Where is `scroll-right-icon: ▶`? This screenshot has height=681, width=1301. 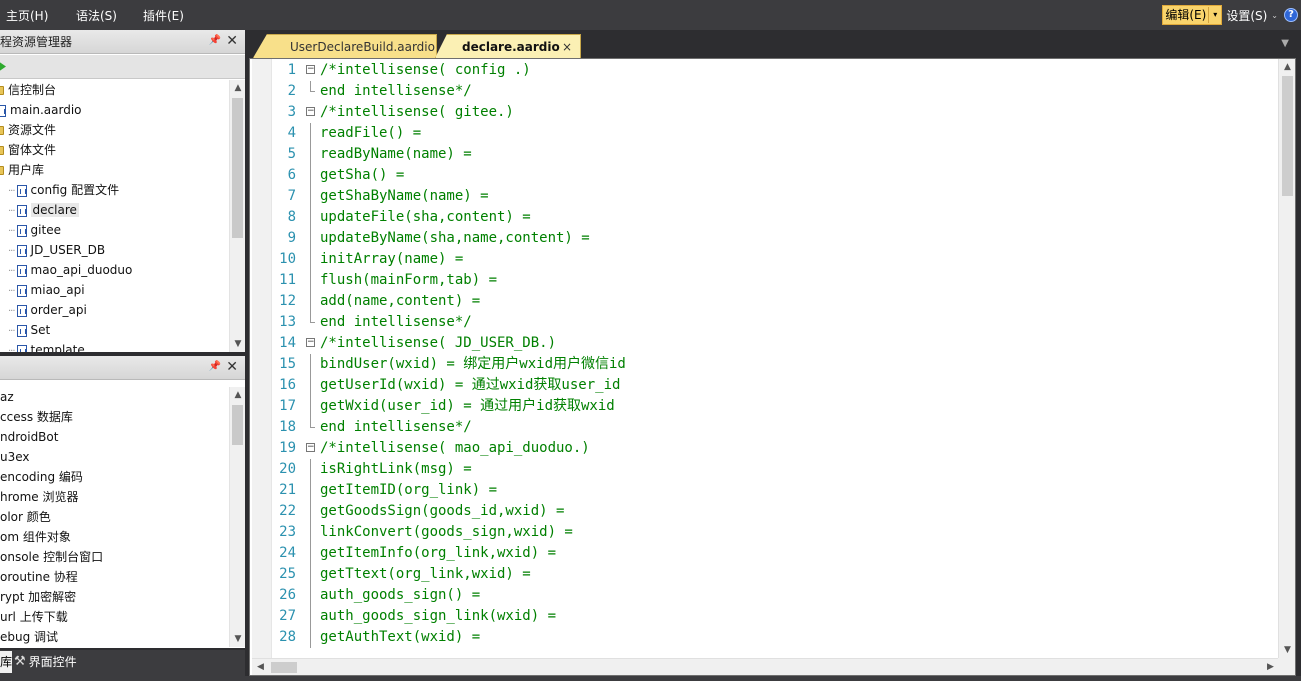
scroll-right-icon: ▶ is located at coordinates (1270, 667).